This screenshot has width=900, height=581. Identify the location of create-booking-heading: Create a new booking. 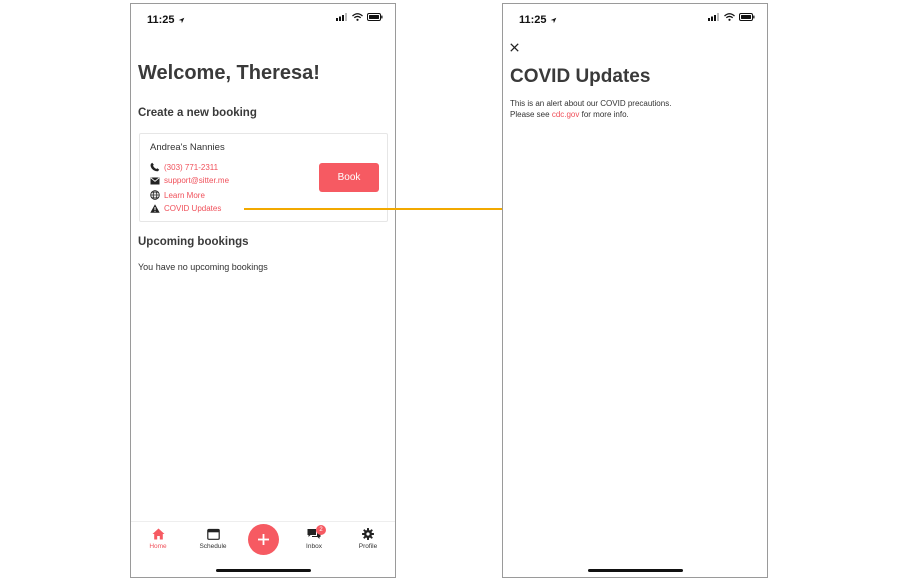
(197, 113).